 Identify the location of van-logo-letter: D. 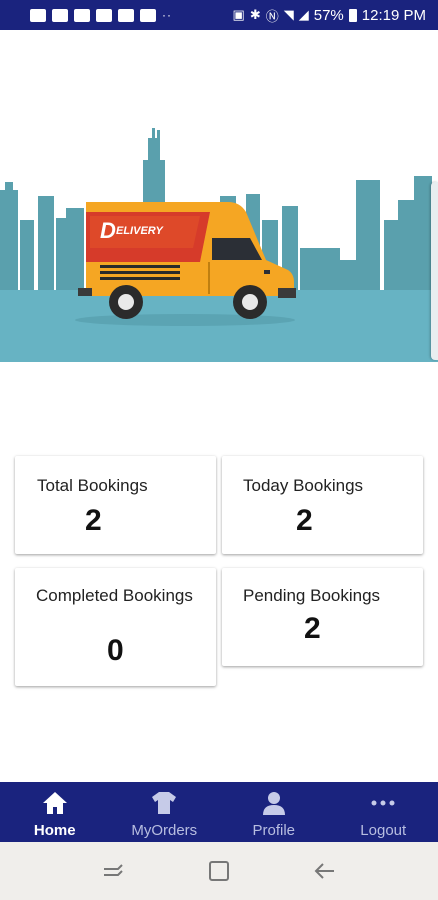
(108, 230).